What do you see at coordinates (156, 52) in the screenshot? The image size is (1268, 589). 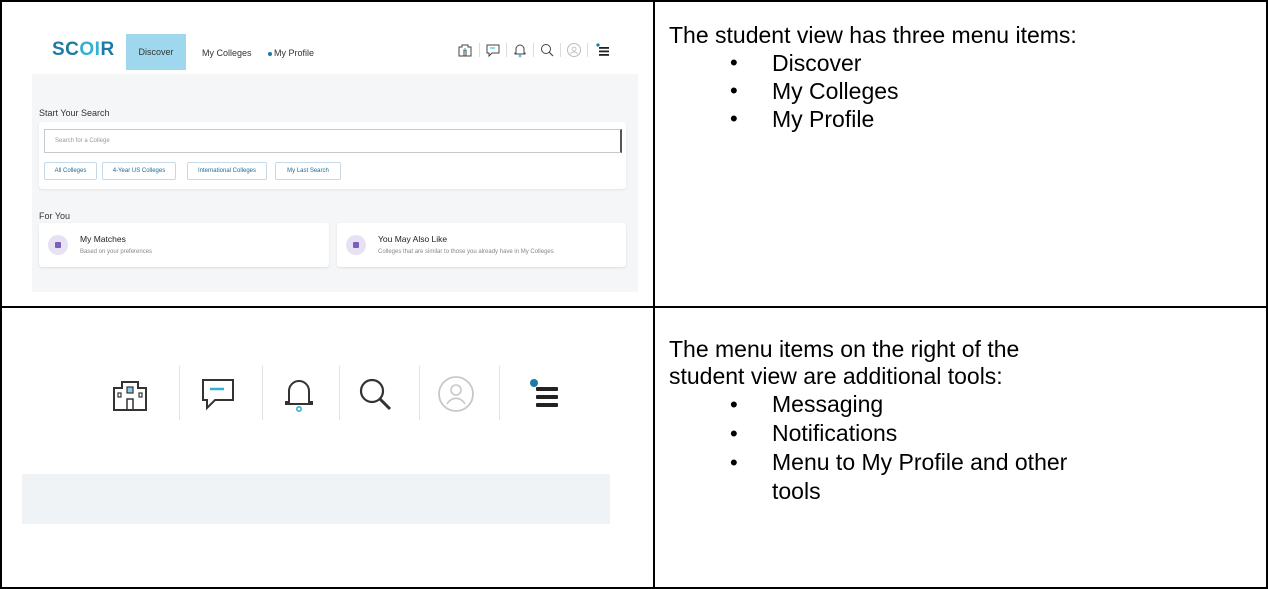 I see `tab-discover: Discover` at bounding box center [156, 52].